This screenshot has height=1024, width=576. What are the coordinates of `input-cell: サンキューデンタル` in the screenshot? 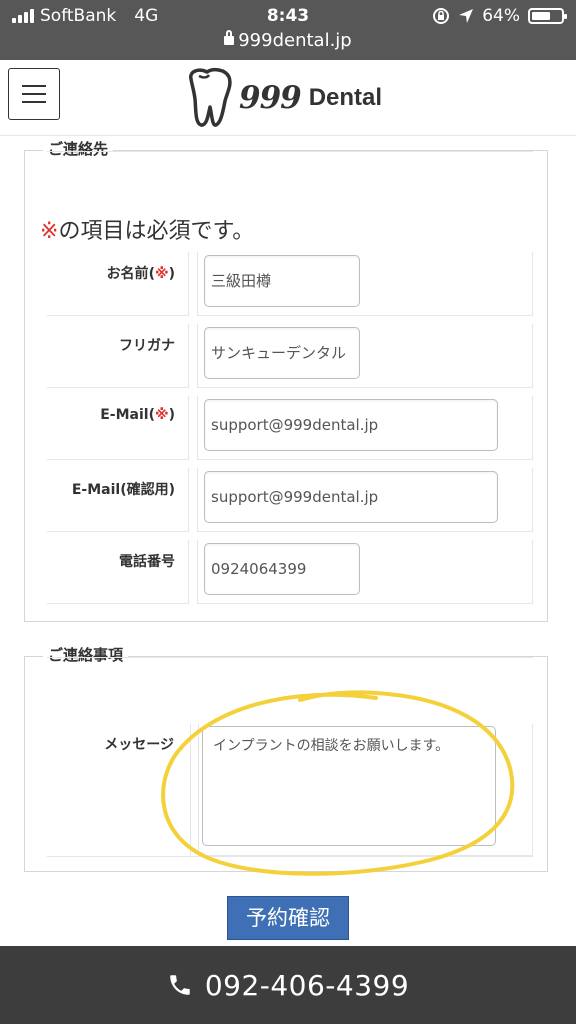 It's located at (365, 356).